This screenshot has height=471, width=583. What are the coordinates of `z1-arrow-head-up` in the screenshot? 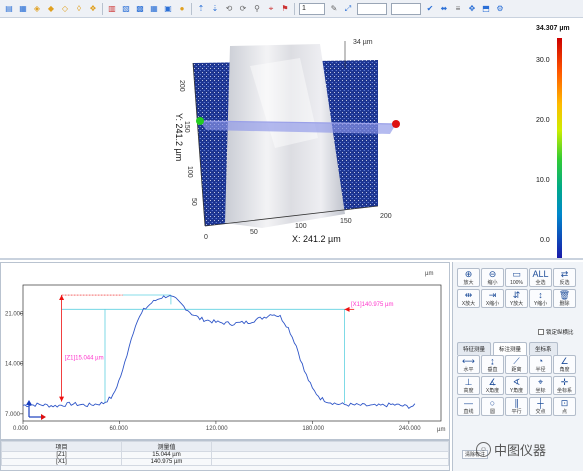 It's located at (62, 298).